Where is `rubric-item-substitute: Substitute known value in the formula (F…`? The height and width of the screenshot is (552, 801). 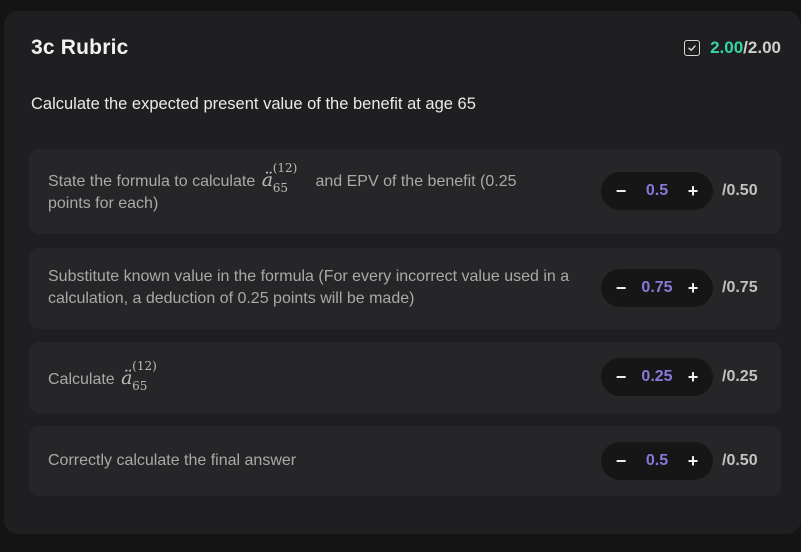
rubric-item-substitute: Substitute known value in the formula (F… is located at coordinates (405, 288).